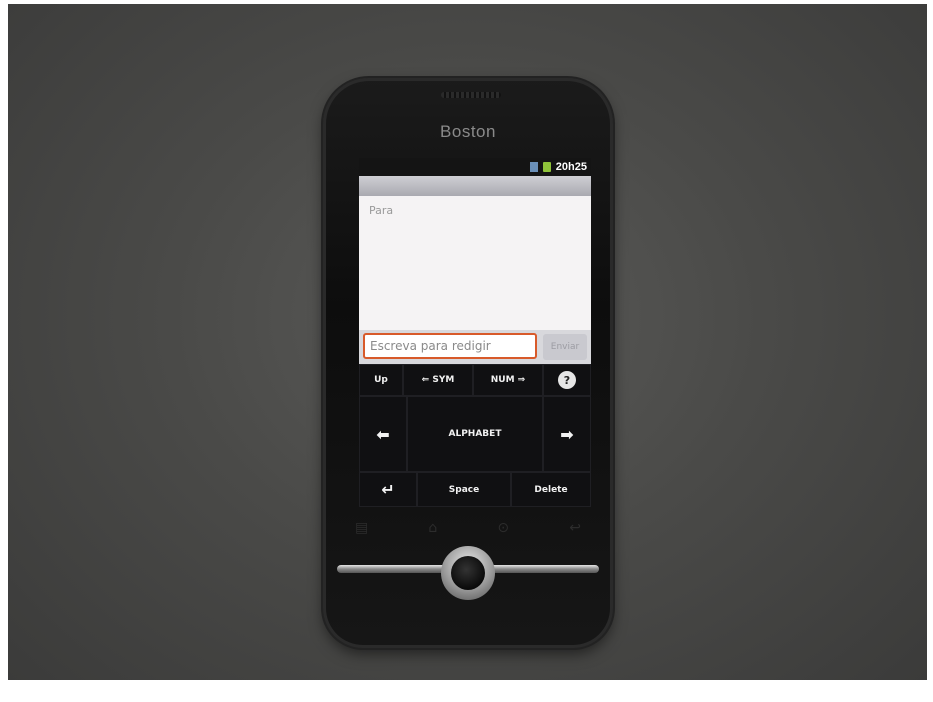 This screenshot has width=933, height=702. Describe the element at coordinates (533, 167) in the screenshot. I see `network-icon` at that location.